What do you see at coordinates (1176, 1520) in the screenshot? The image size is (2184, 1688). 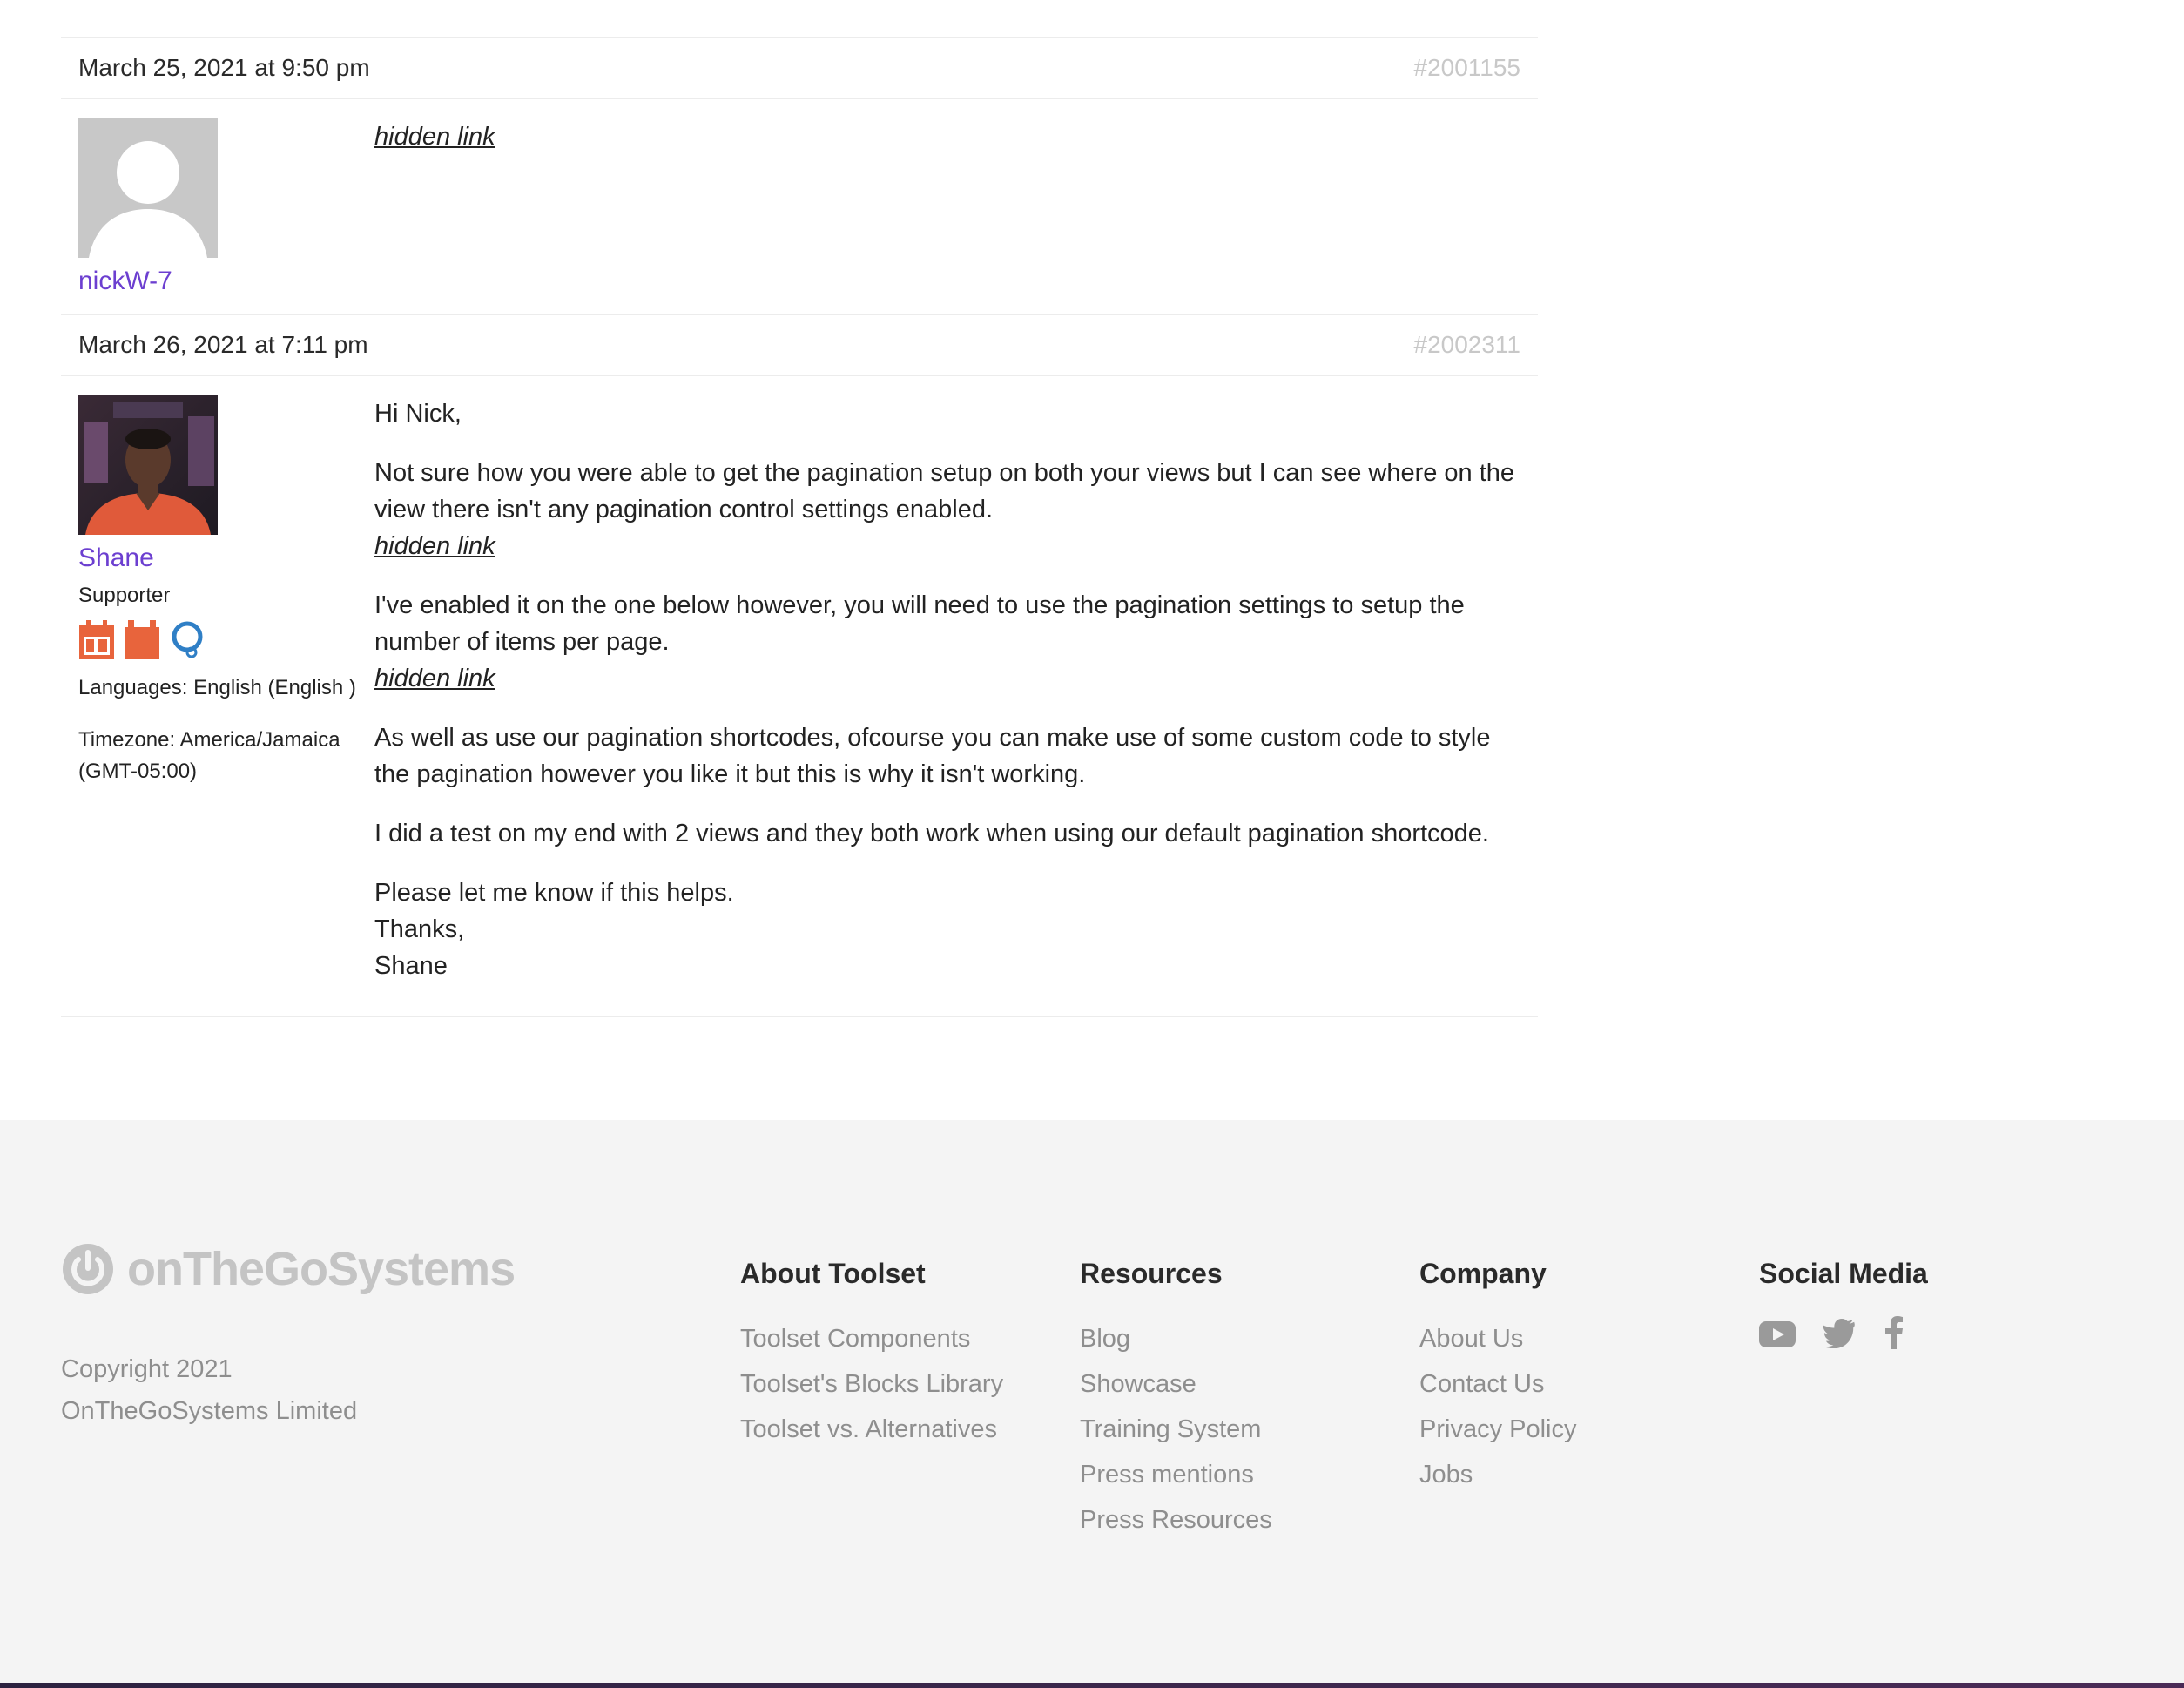 I see `footer-link-press-resources: Press Resources` at bounding box center [1176, 1520].